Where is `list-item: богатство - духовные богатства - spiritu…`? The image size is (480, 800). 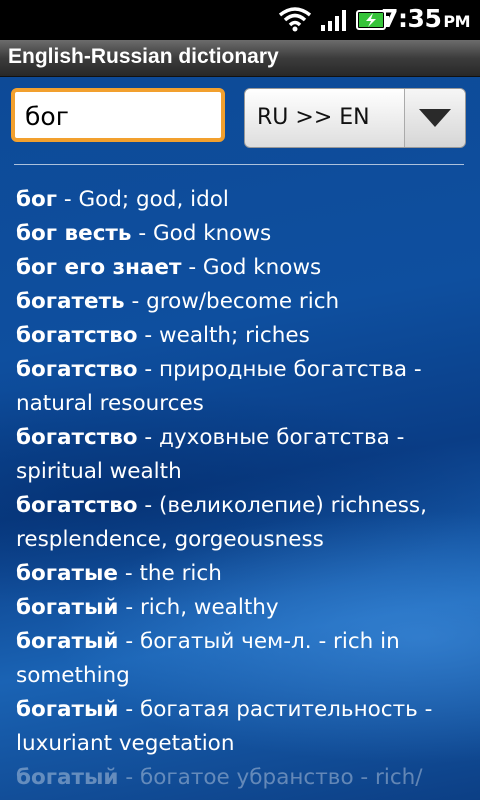 list-item: богатство - духовные богатства - spiritu… is located at coordinates (242, 455).